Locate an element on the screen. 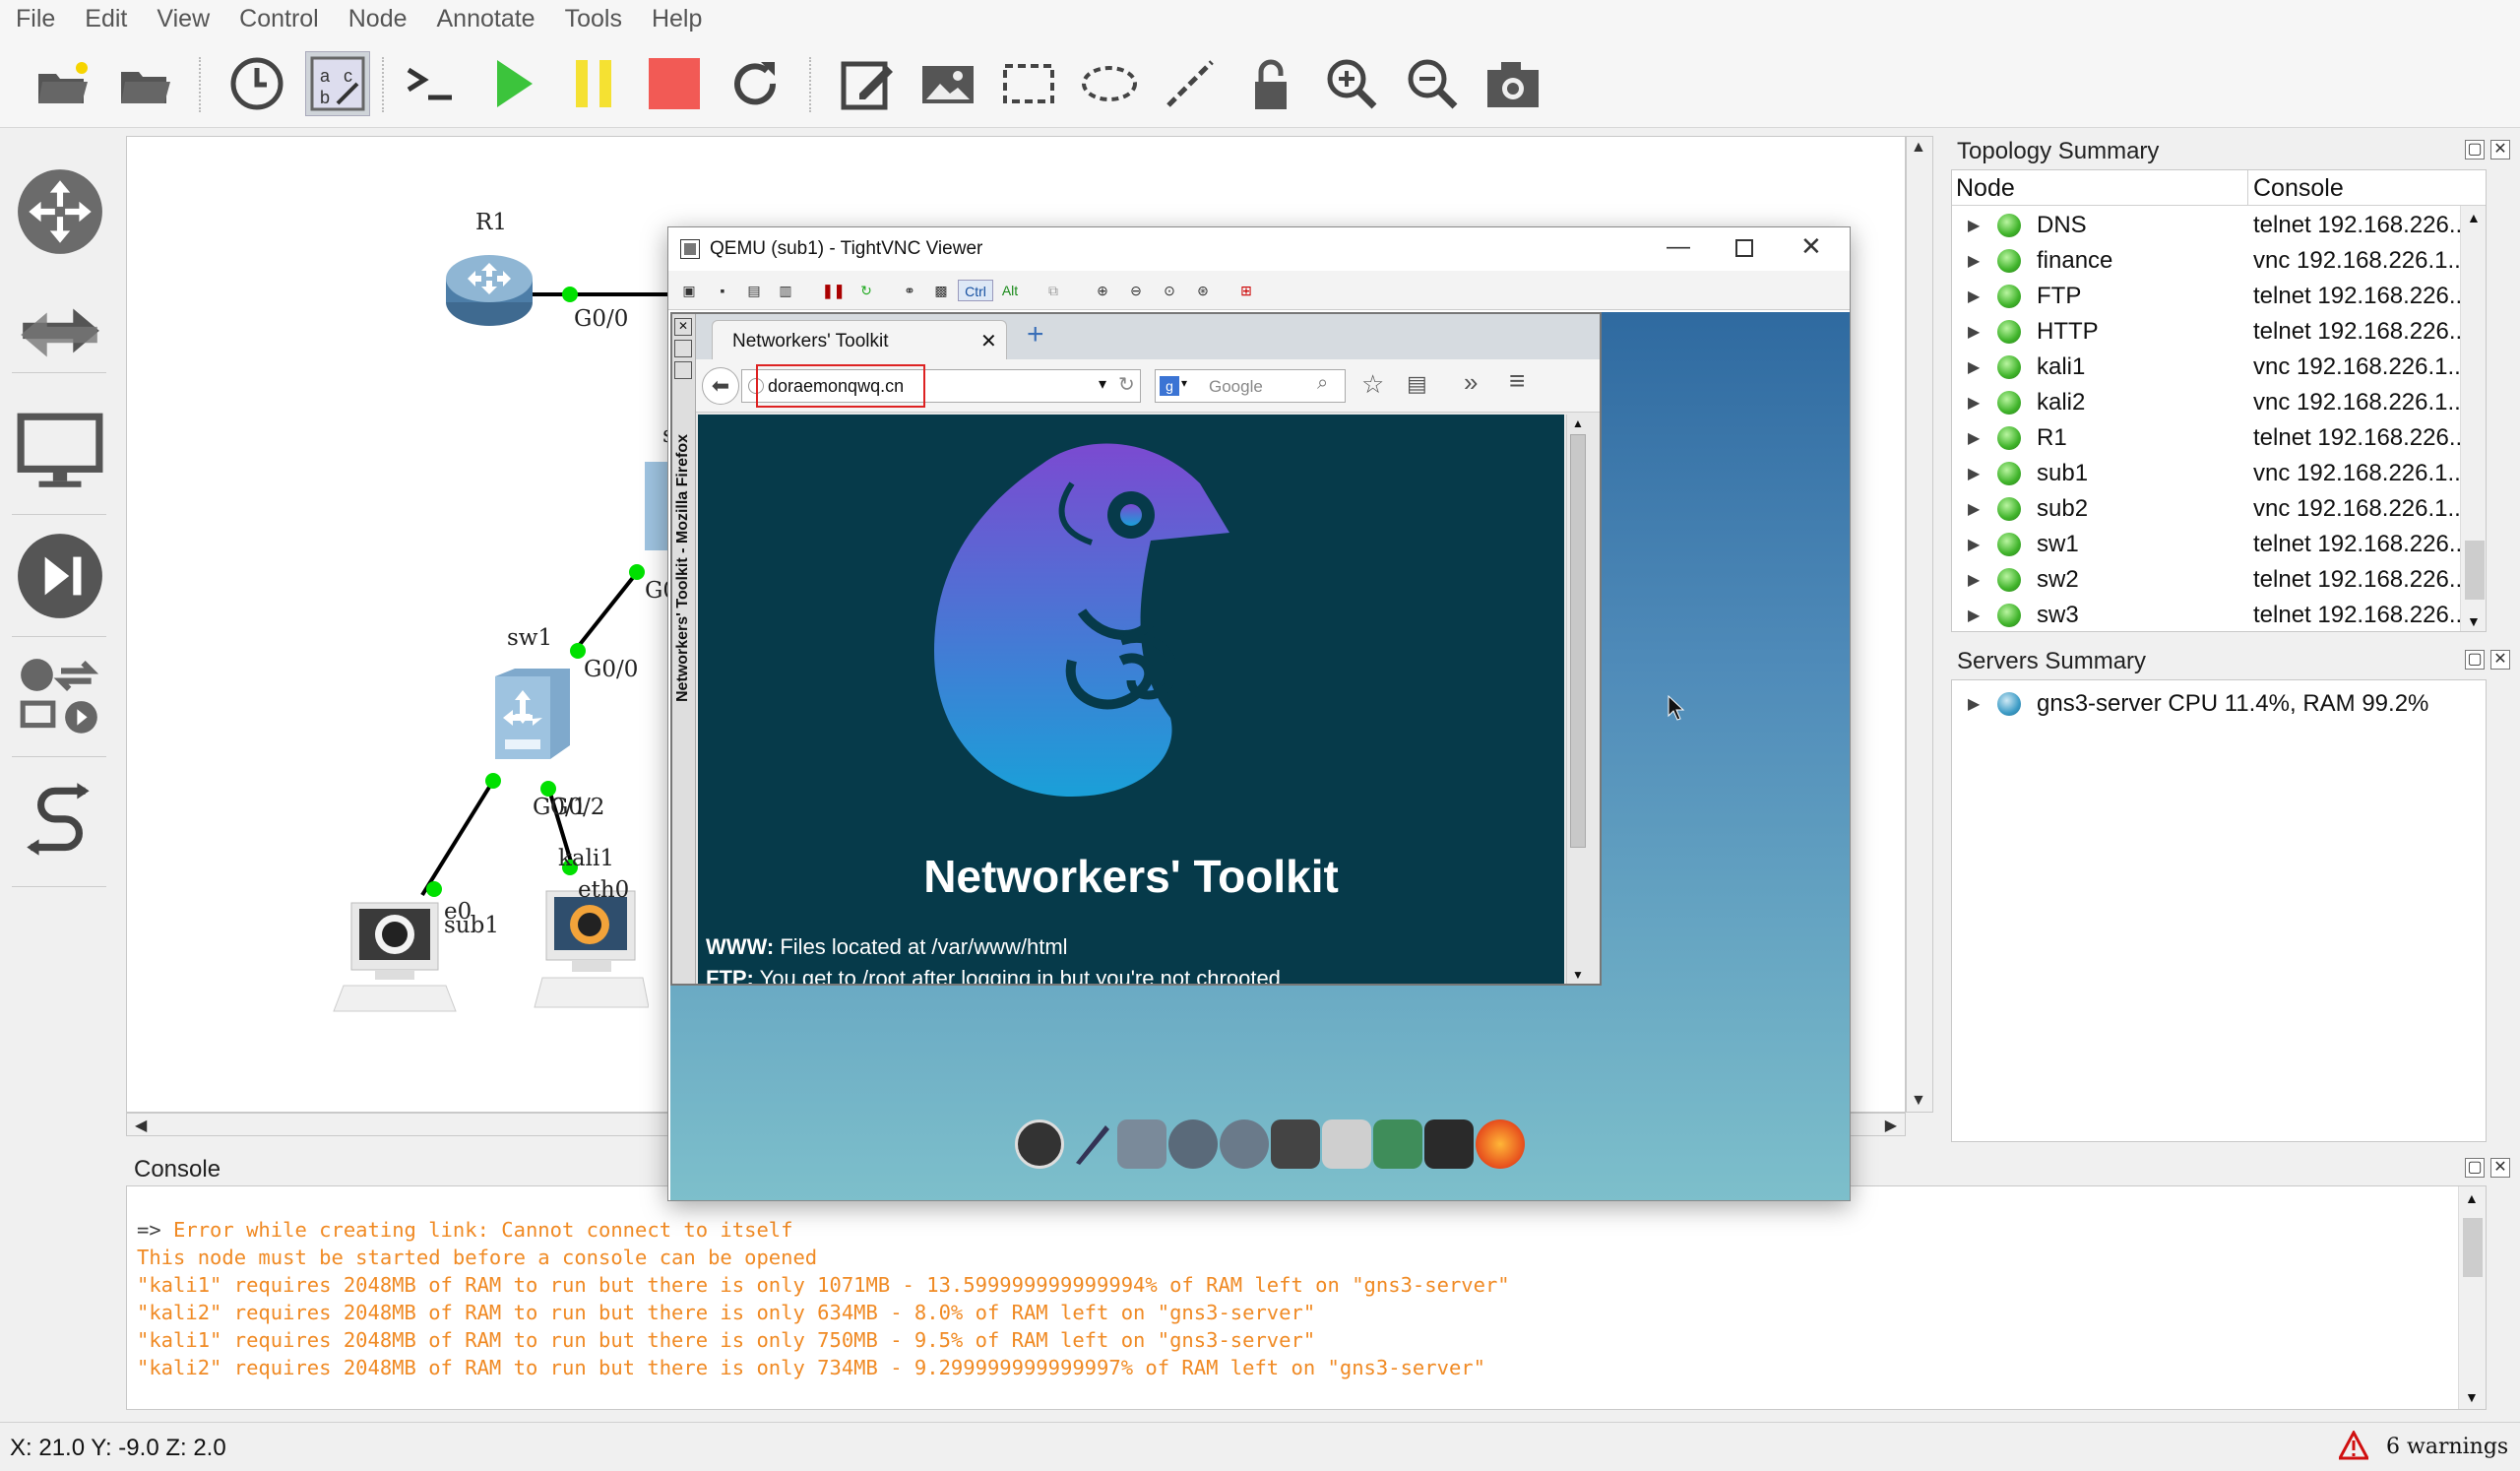 The image size is (2520, 1471). terminal-icon is located at coordinates (430, 83).